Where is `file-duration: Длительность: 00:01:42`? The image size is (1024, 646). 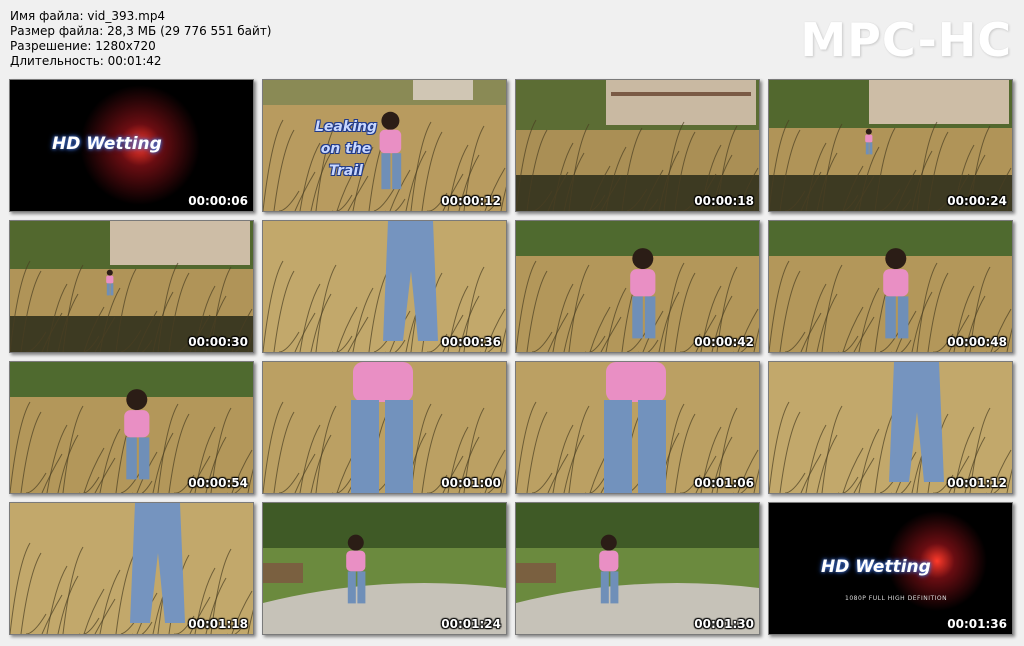 file-duration: Длительность: 00:01:42 is located at coordinates (86, 61).